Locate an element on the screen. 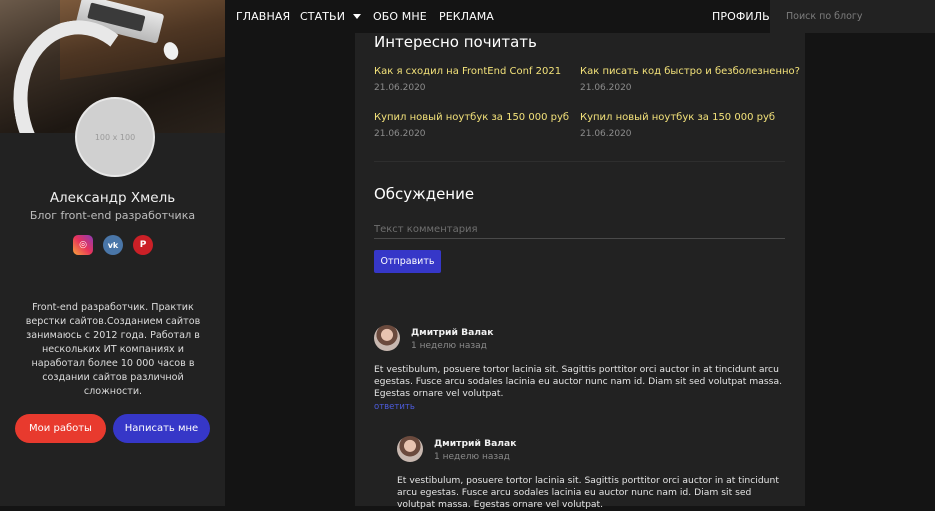 The width and height of the screenshot is (935, 511). send-button: Отправить is located at coordinates (407, 261).